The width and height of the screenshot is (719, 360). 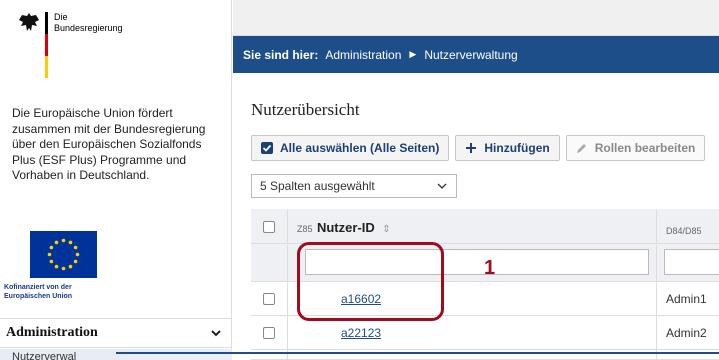 I want to click on columns-select: 5 Spalten ausgewählt, so click(x=354, y=186).